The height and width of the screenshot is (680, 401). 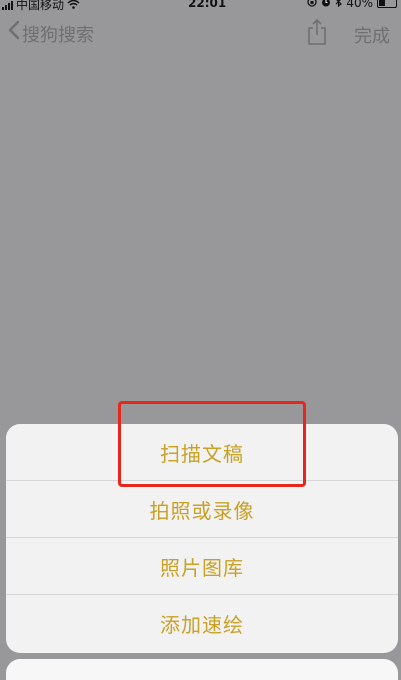 I want to click on lock-rotation-icon, so click(x=312, y=5).